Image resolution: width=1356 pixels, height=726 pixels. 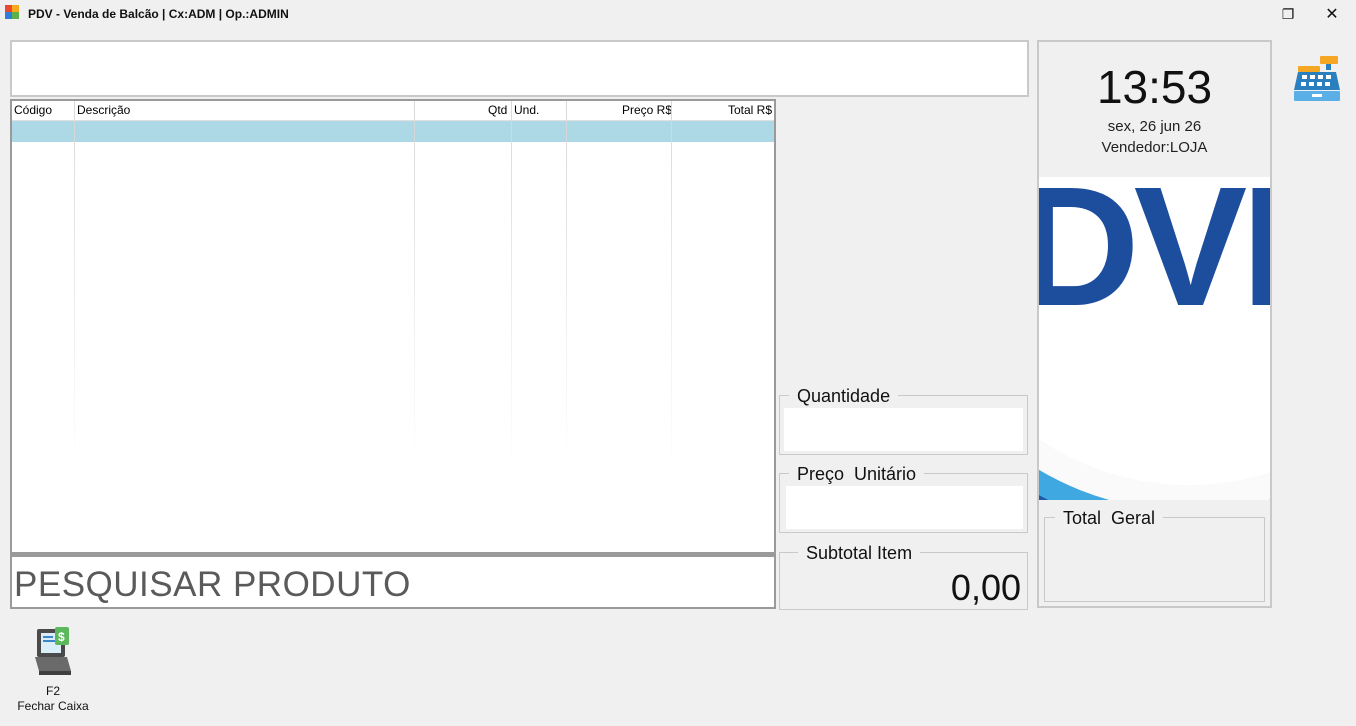 I want to click on close-icon: ✕, so click(x=1332, y=14).